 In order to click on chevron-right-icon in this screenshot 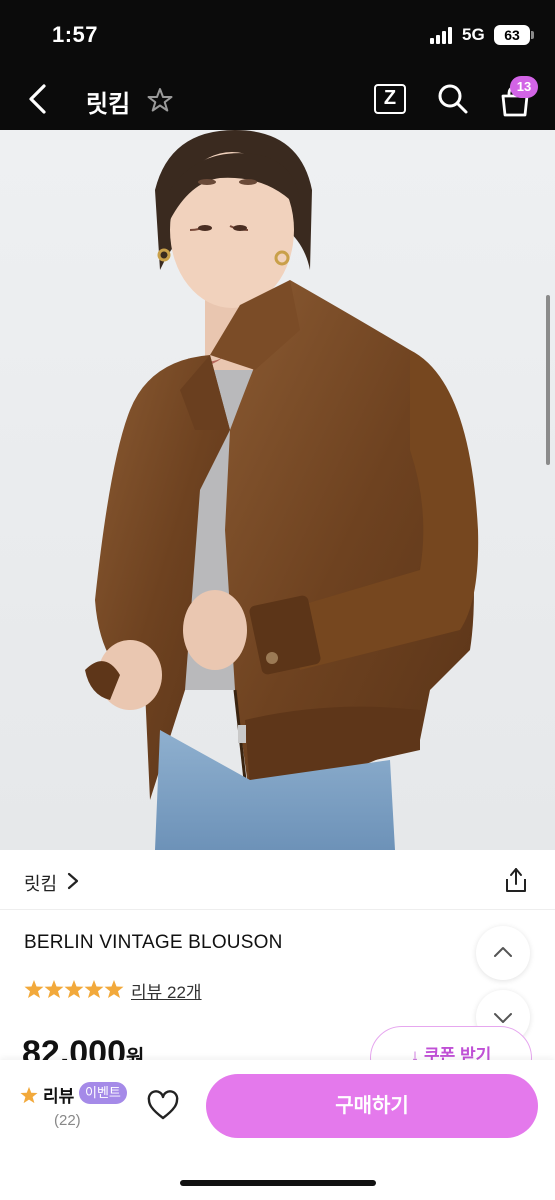, I will do `click(73, 881)`.